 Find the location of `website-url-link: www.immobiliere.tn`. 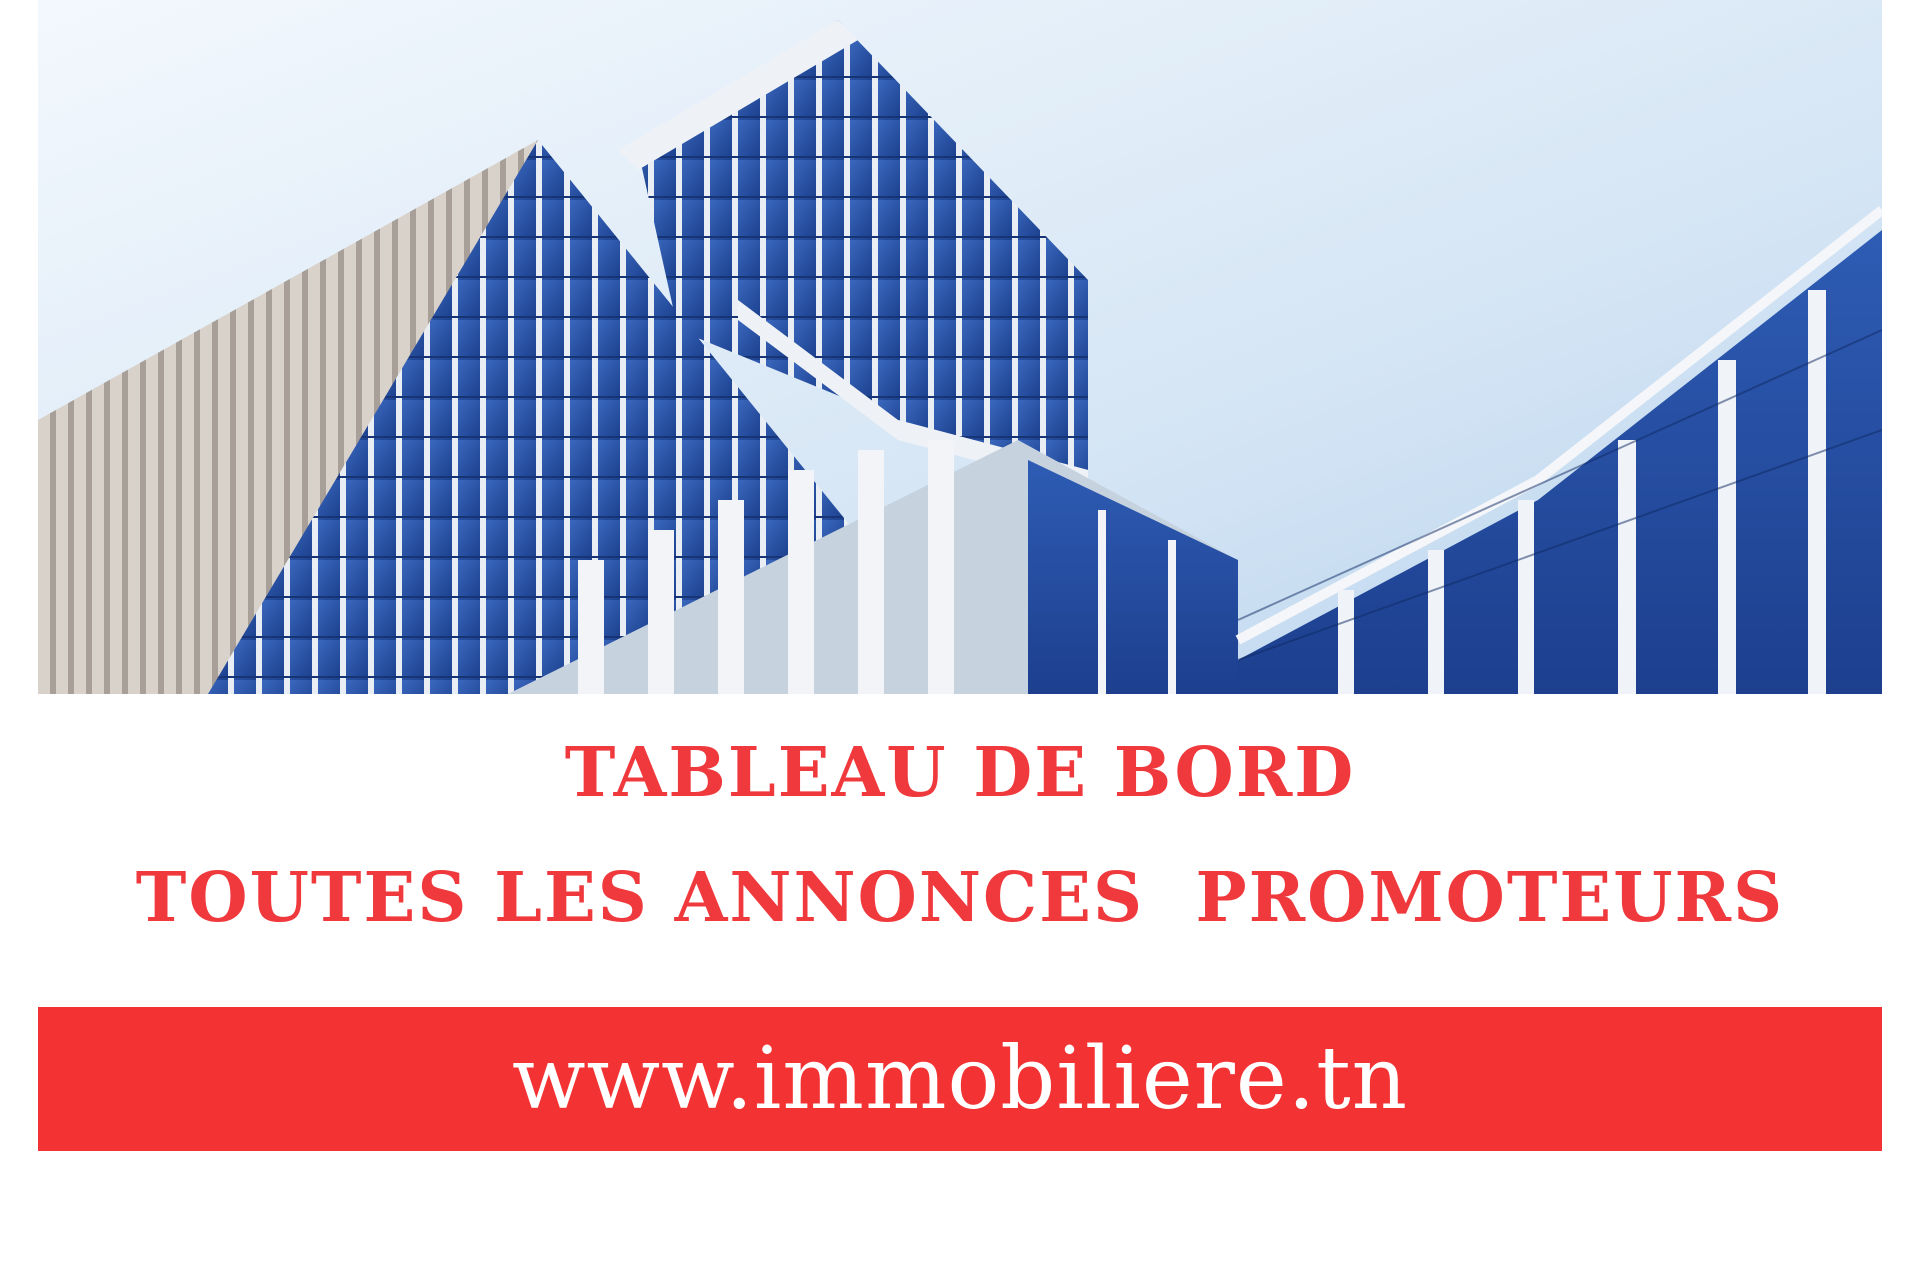

website-url-link: www.immobiliere.tn is located at coordinates (960, 1079).